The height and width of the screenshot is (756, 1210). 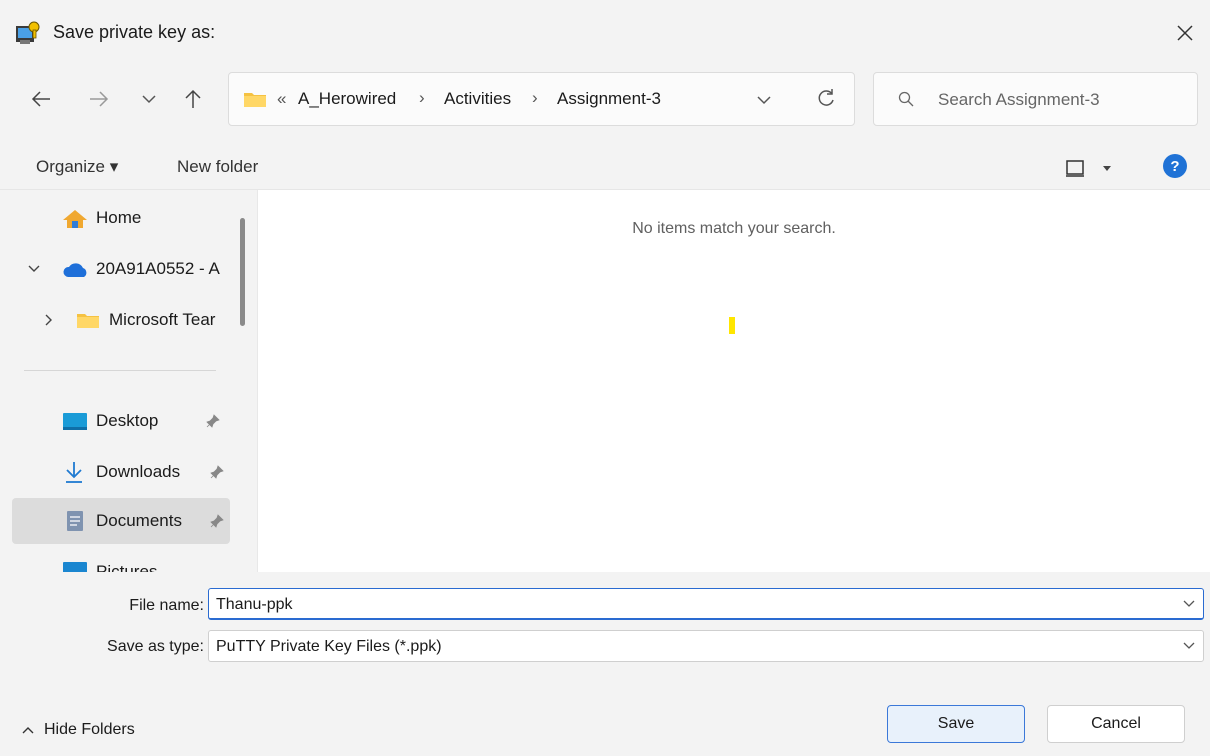 What do you see at coordinates (138, 471) in the screenshot?
I see `sidebar-item-label: Downloads` at bounding box center [138, 471].